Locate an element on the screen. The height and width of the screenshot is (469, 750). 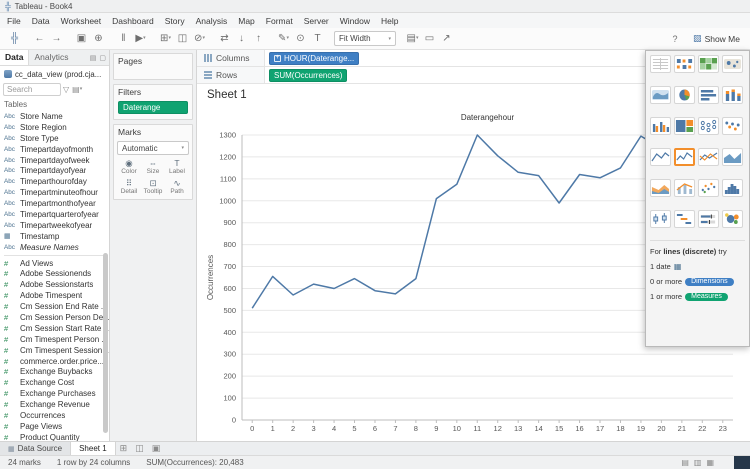
field-timepartmonthofyear: Abc Timepartmonthofyear is located at coordinates (54, 203).